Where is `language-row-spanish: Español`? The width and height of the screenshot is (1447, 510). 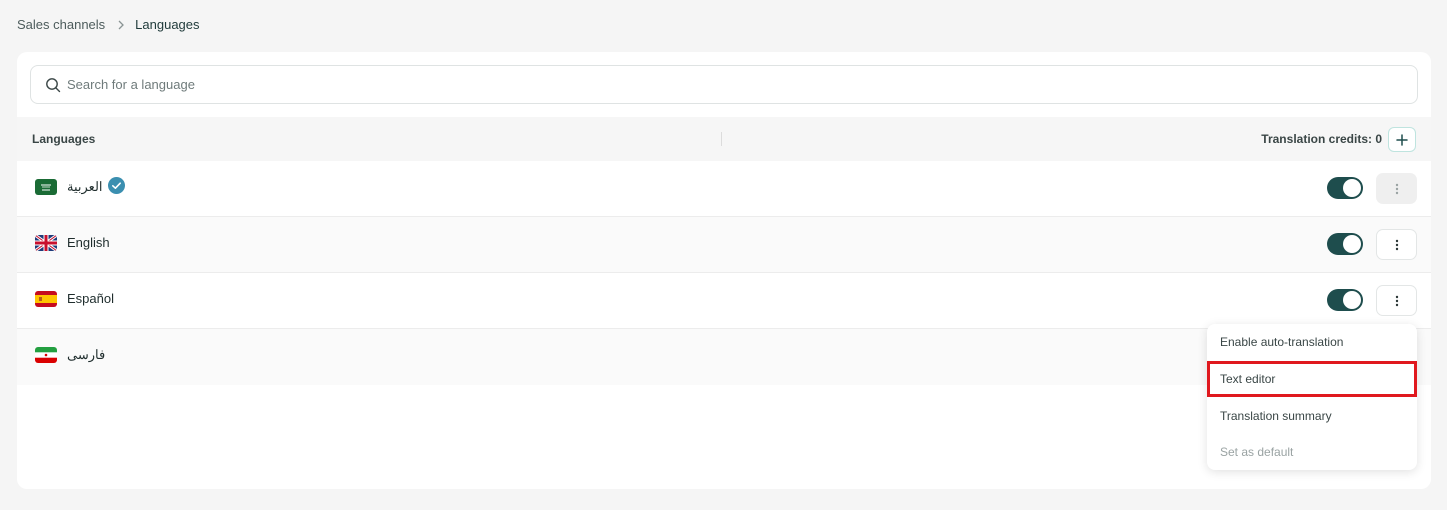 language-row-spanish: Español is located at coordinates (724, 301).